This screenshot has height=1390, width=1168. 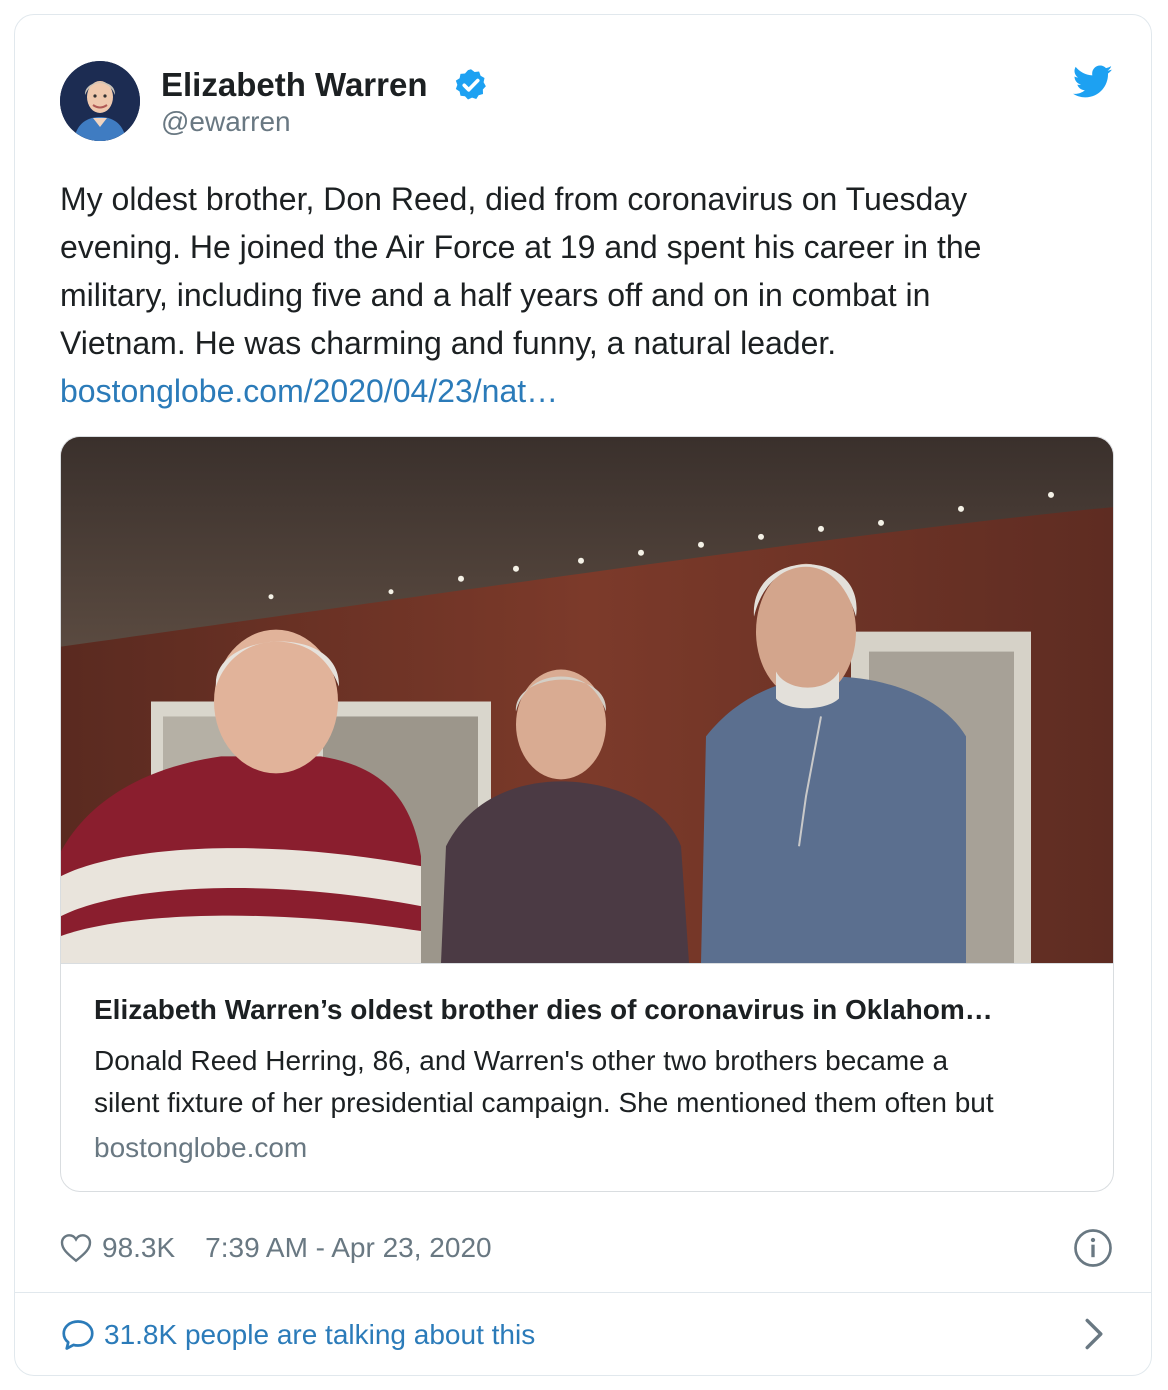 I want to click on profile-photo-icon, so click(x=100, y=101).